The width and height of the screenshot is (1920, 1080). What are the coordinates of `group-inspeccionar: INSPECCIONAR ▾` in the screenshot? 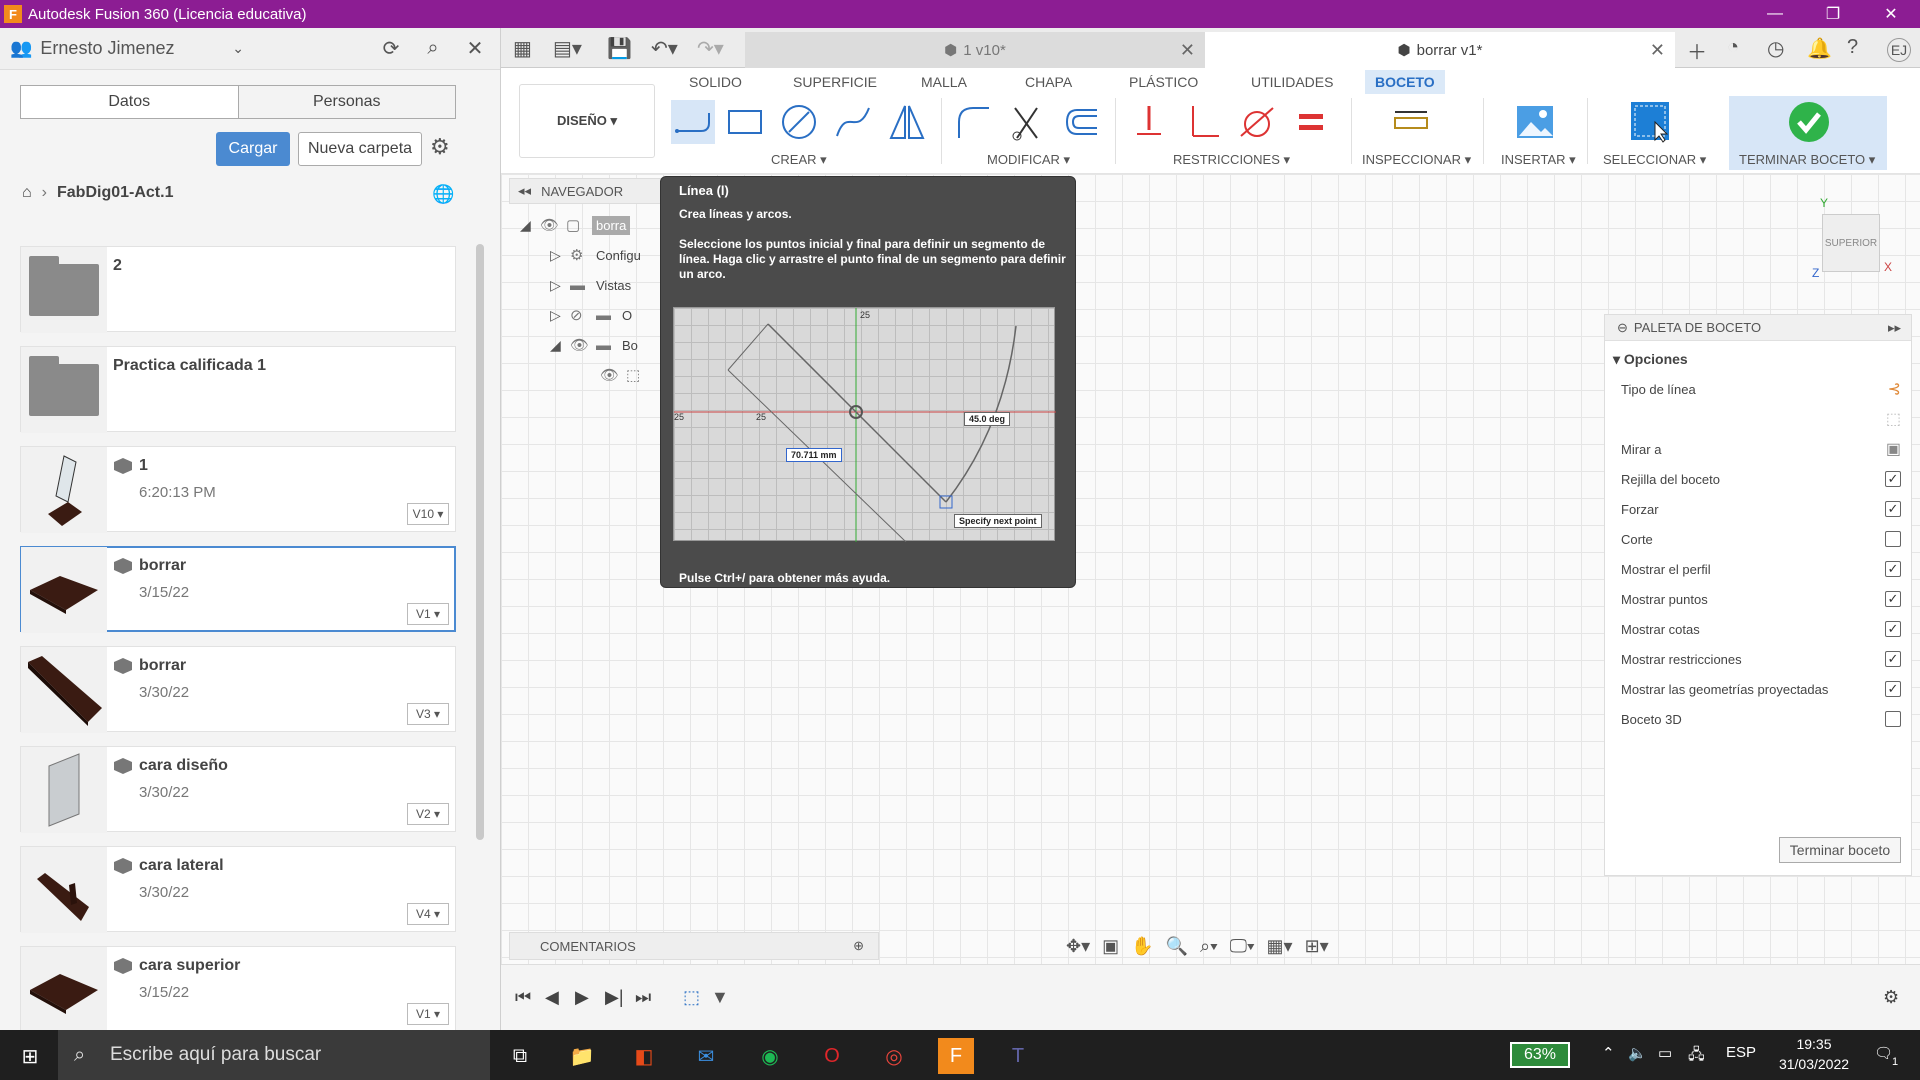 It's located at (1416, 160).